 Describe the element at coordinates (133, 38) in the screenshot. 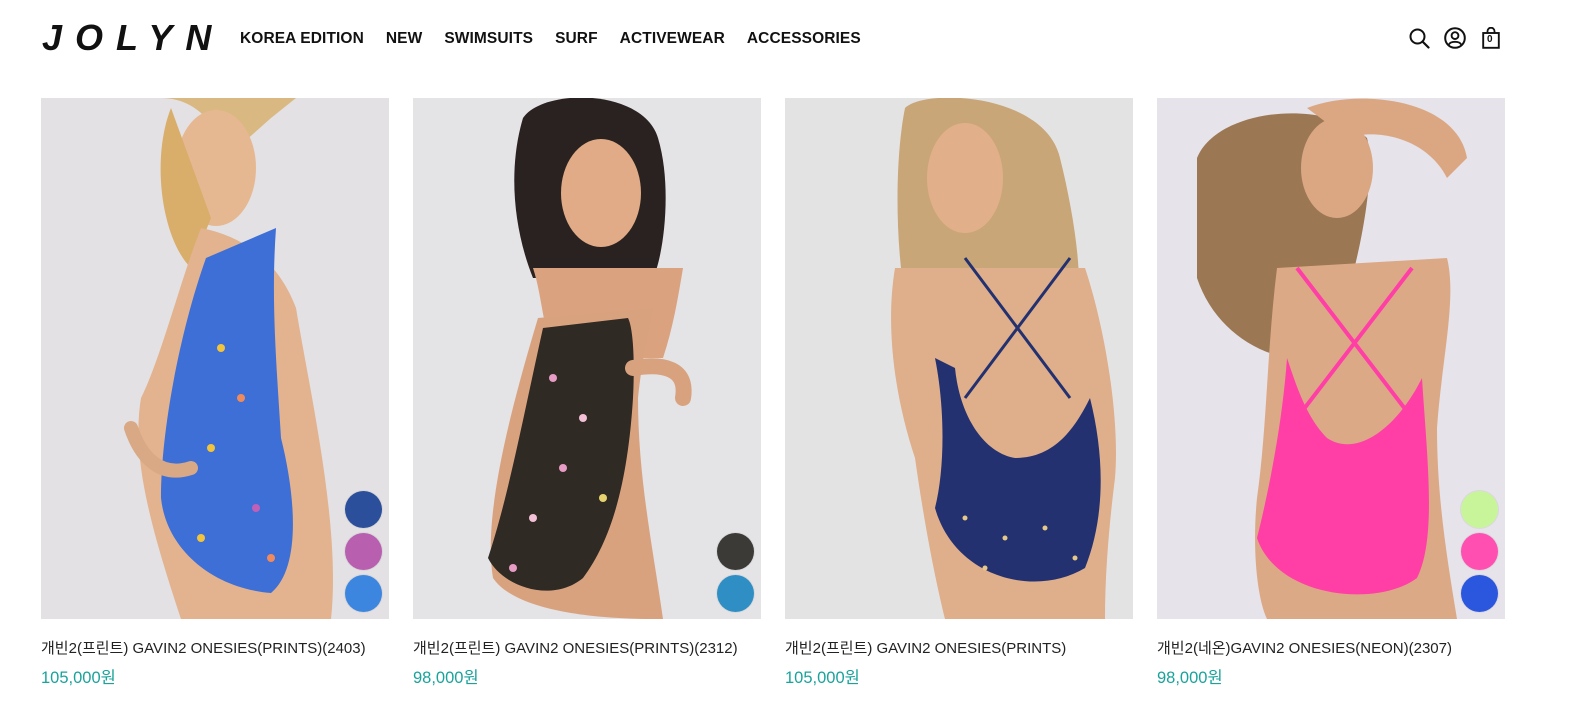

I see `brand-logo: JOLYN` at that location.